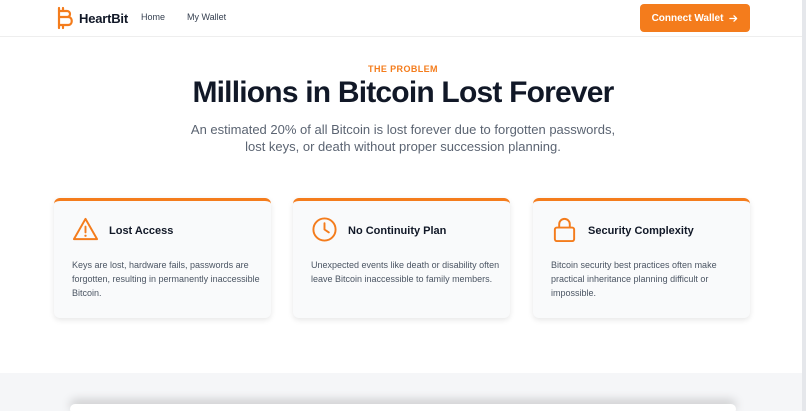 This screenshot has height=411, width=806. Describe the element at coordinates (65, 18) in the screenshot. I see `bitcoin-logo-icon` at that location.